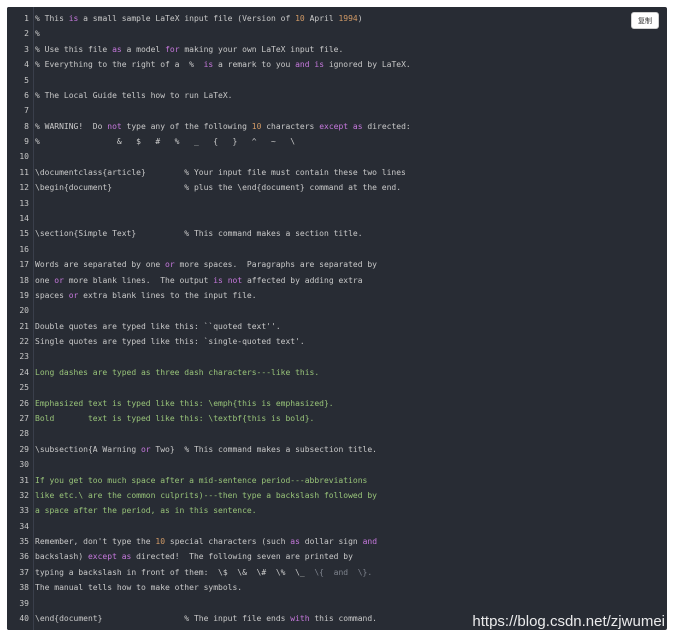 This screenshot has width=675, height=639. Describe the element at coordinates (24, 618) in the screenshot. I see `line-number: 40` at that location.